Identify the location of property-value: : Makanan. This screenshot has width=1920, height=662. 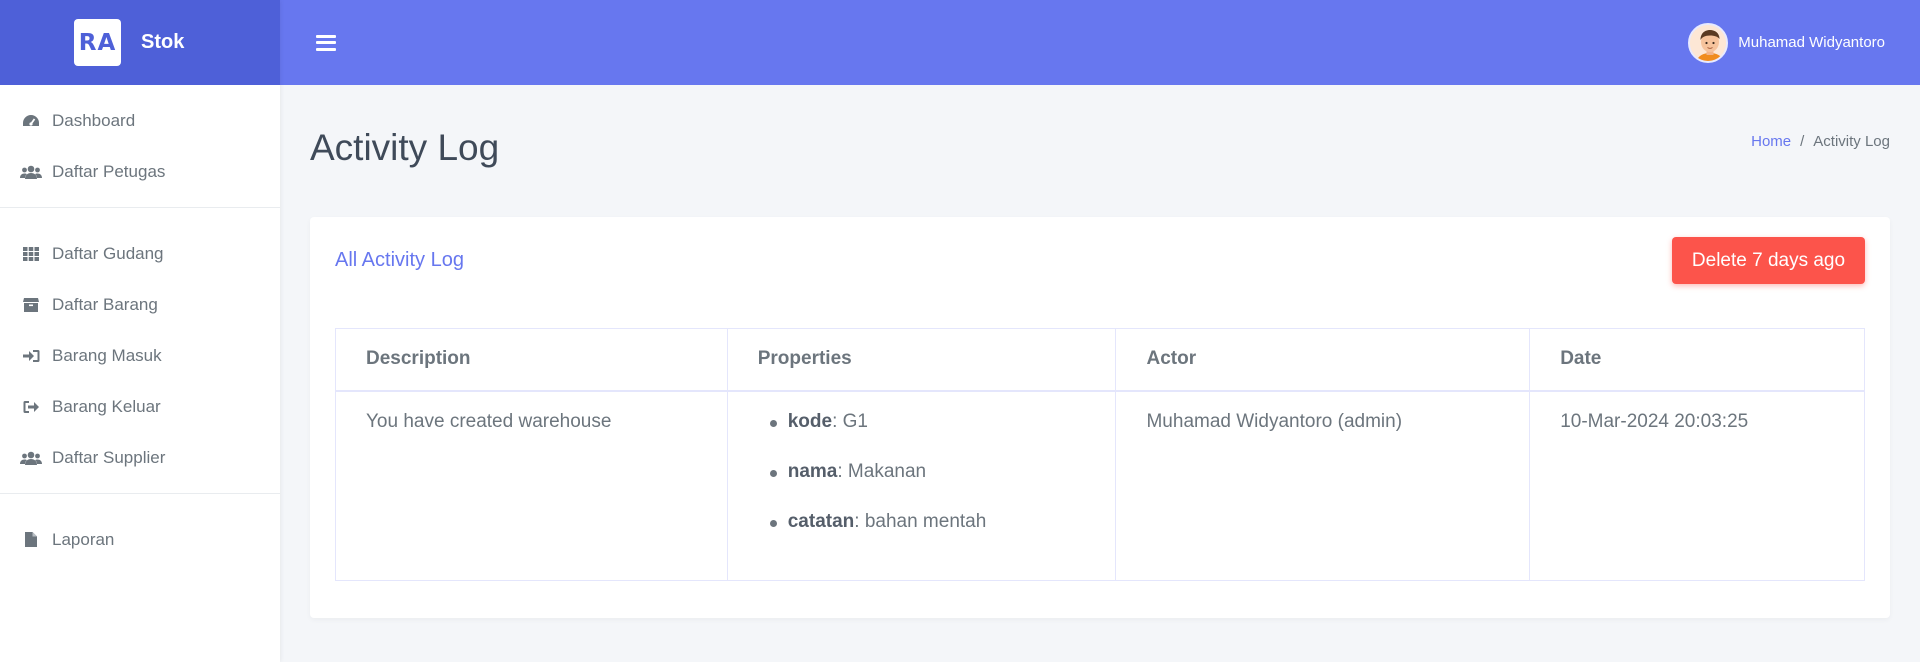
(882, 471).